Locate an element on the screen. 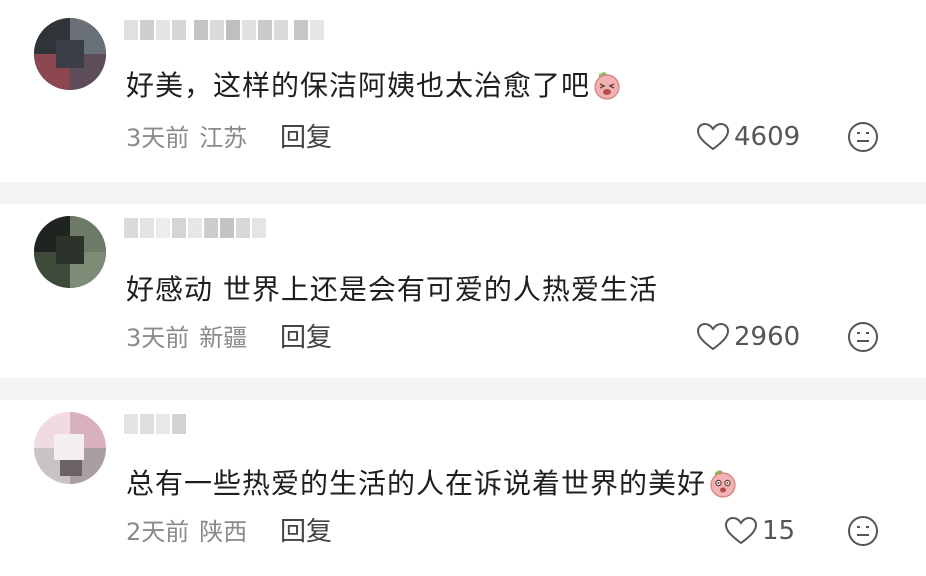  like-button: 2960 is located at coordinates (748, 337).